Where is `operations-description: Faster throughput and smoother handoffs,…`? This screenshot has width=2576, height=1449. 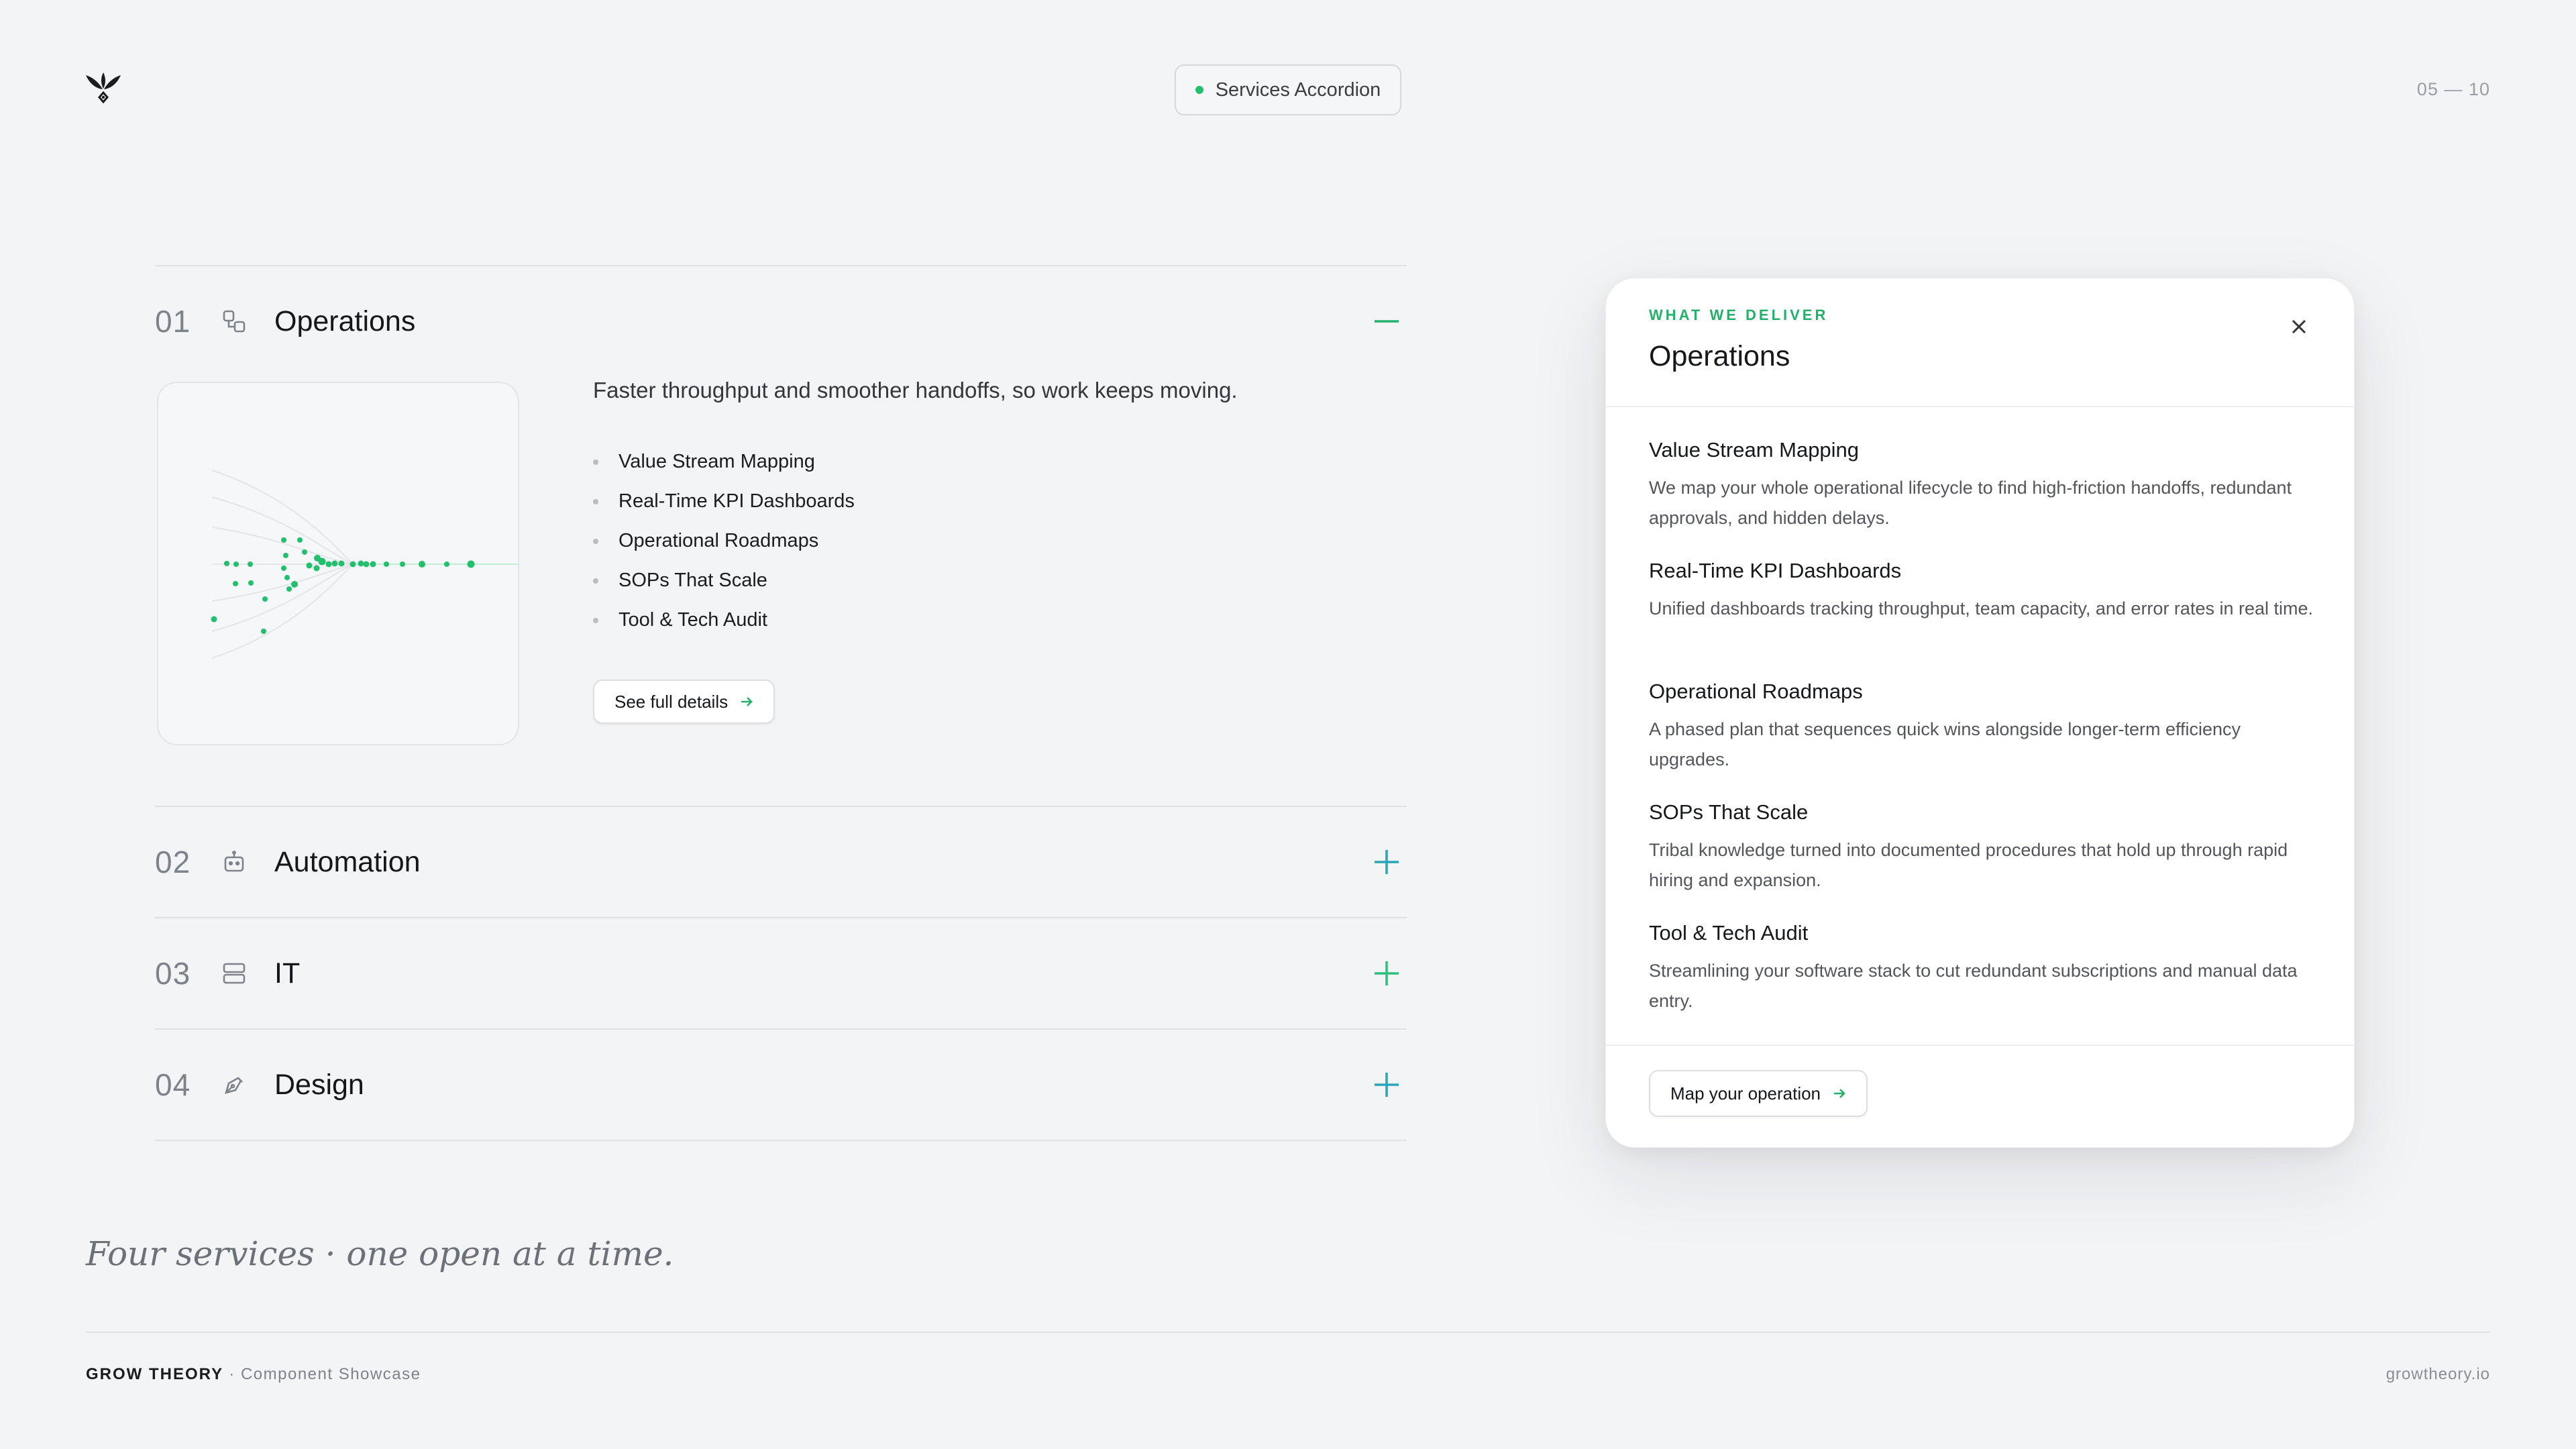 operations-description: Faster throughput and smoother handoffs,… is located at coordinates (915, 390).